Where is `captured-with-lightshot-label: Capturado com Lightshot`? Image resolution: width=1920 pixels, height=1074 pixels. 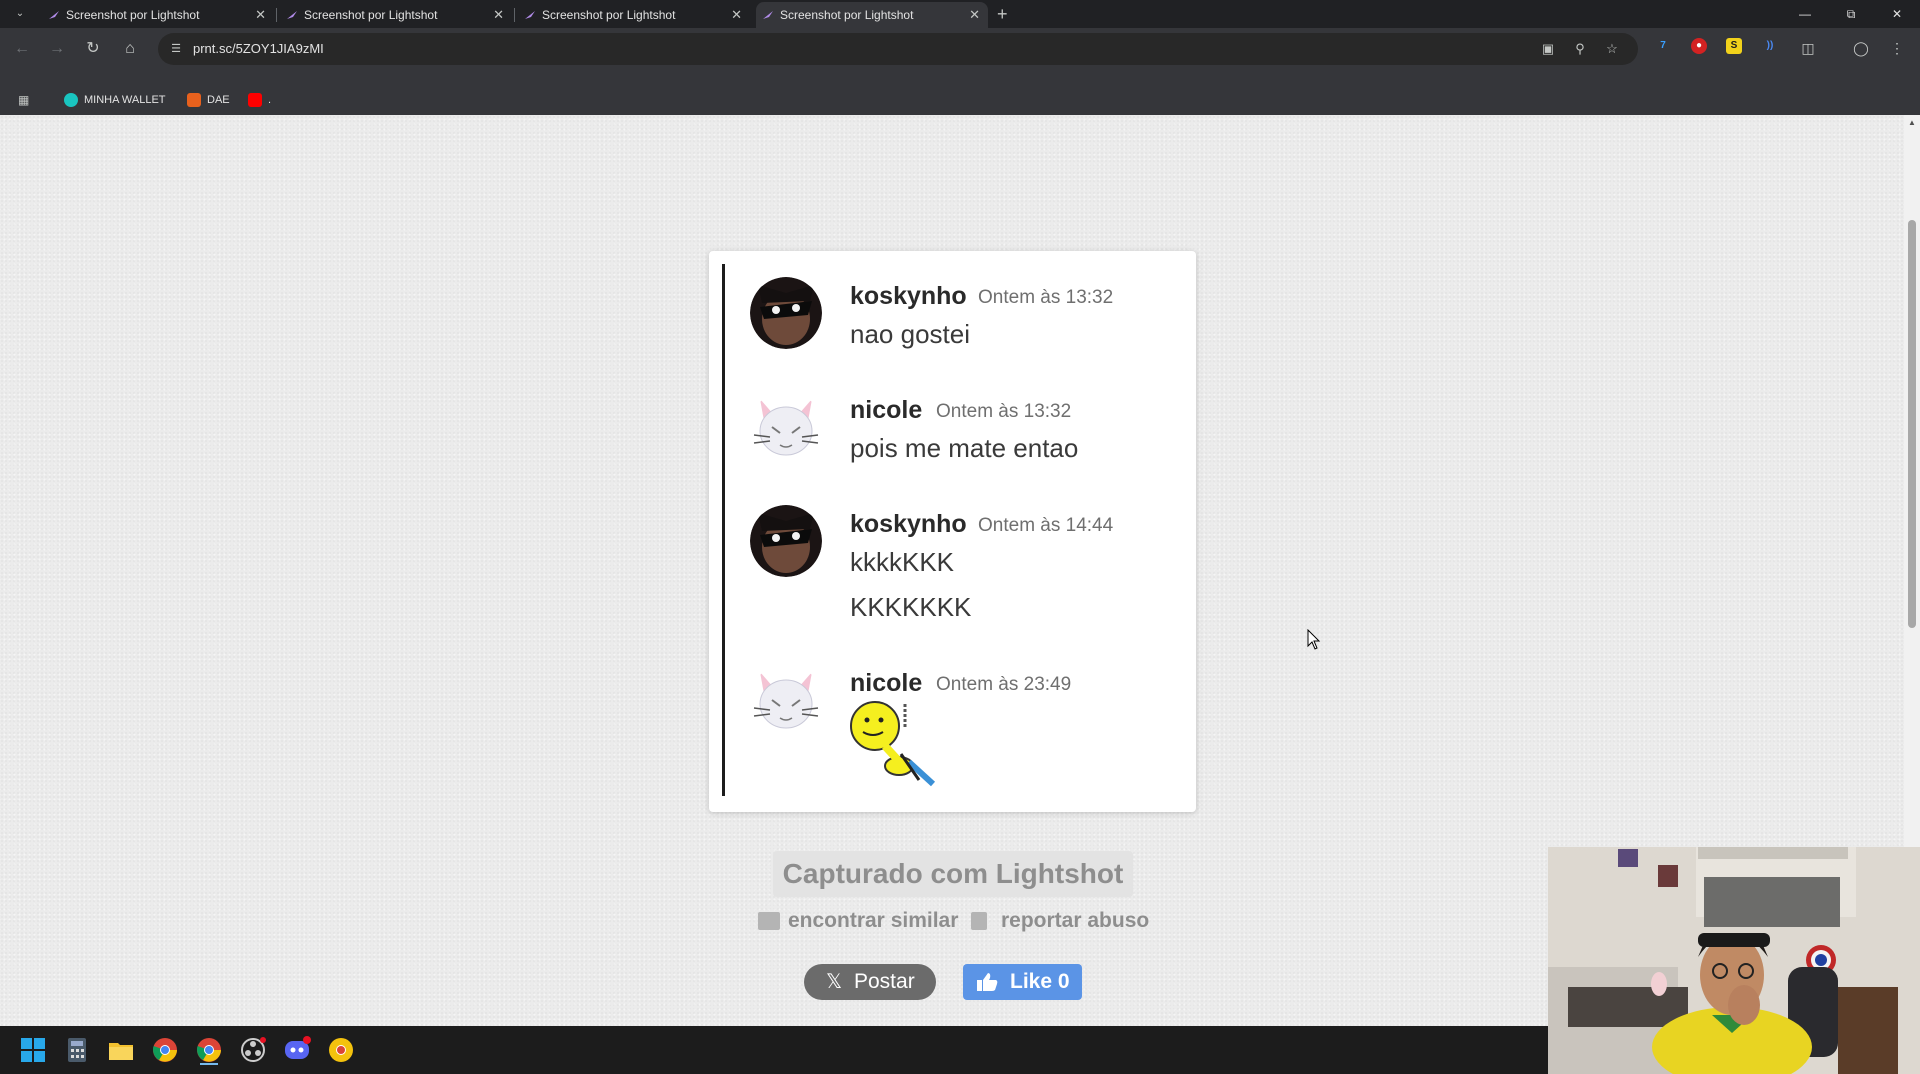 captured-with-lightshot-label: Capturado com Lightshot is located at coordinates (953, 874).